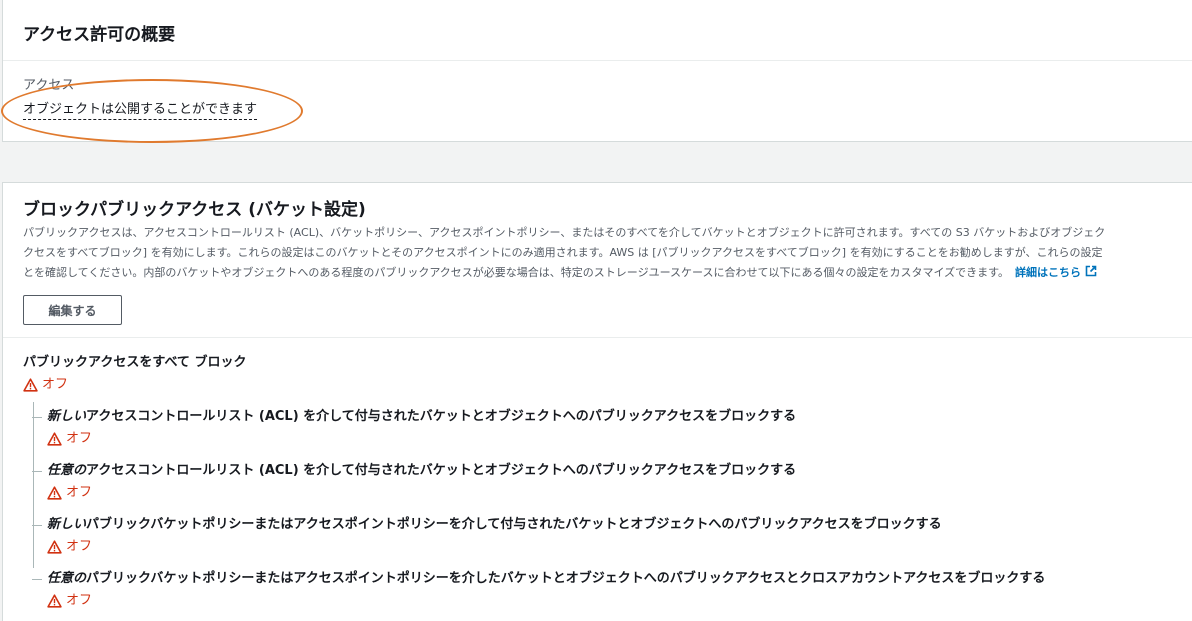  What do you see at coordinates (1091, 271) in the screenshot?
I see `external-link-icon` at bounding box center [1091, 271].